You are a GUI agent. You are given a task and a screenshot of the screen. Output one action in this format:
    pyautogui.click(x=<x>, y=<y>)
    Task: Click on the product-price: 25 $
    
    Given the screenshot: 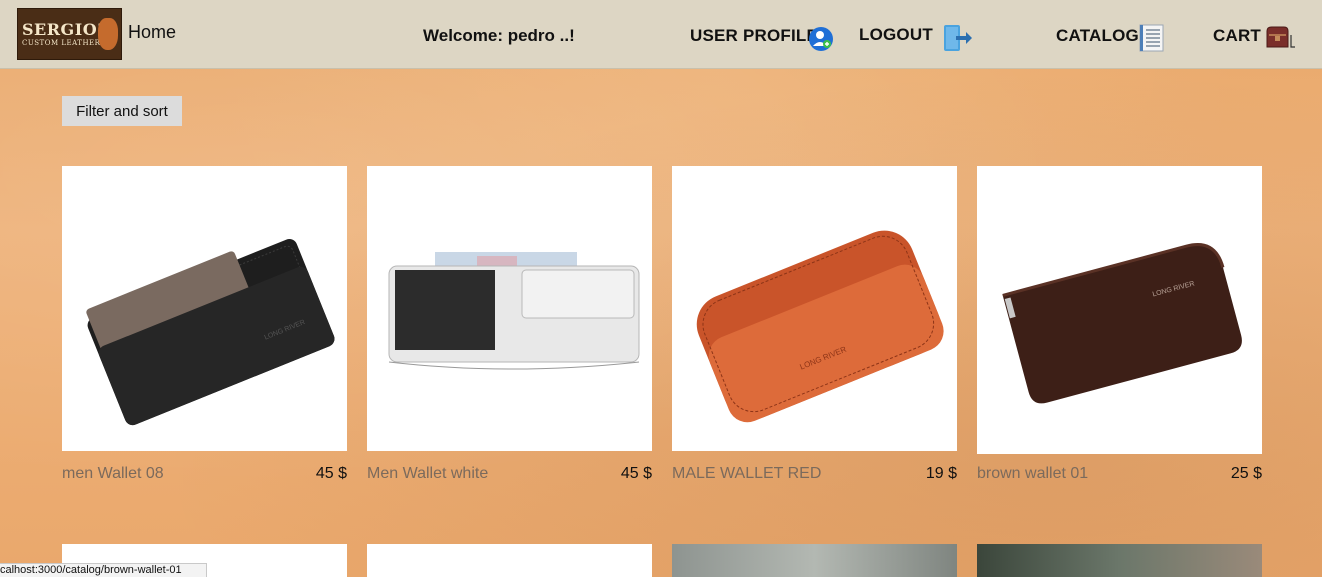 What is the action you would take?
    pyautogui.click(x=1246, y=473)
    